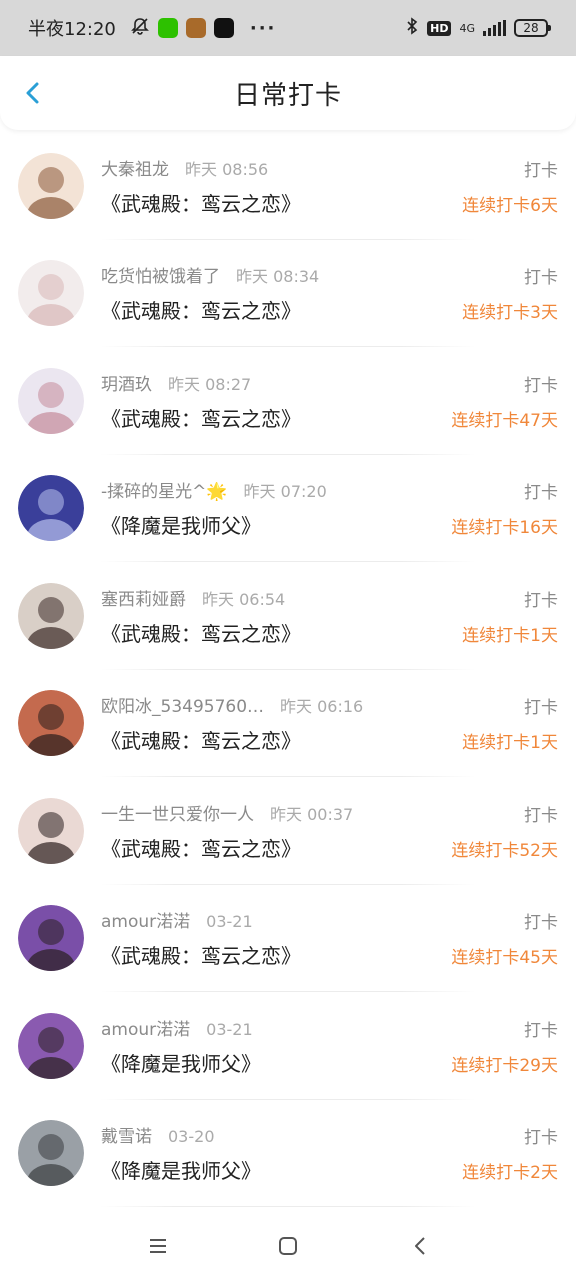  I want to click on checkin-meta: 吃货怕被饿着了 昨天 08:34, so click(281, 274).